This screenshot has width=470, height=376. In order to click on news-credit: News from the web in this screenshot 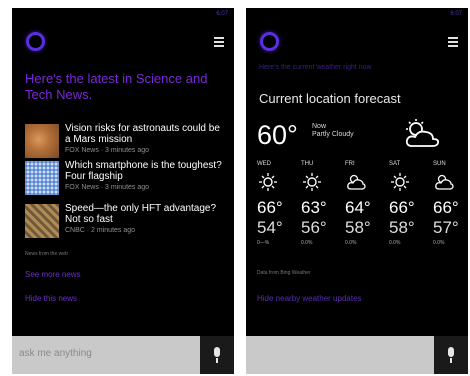, I will do `click(46, 254)`.